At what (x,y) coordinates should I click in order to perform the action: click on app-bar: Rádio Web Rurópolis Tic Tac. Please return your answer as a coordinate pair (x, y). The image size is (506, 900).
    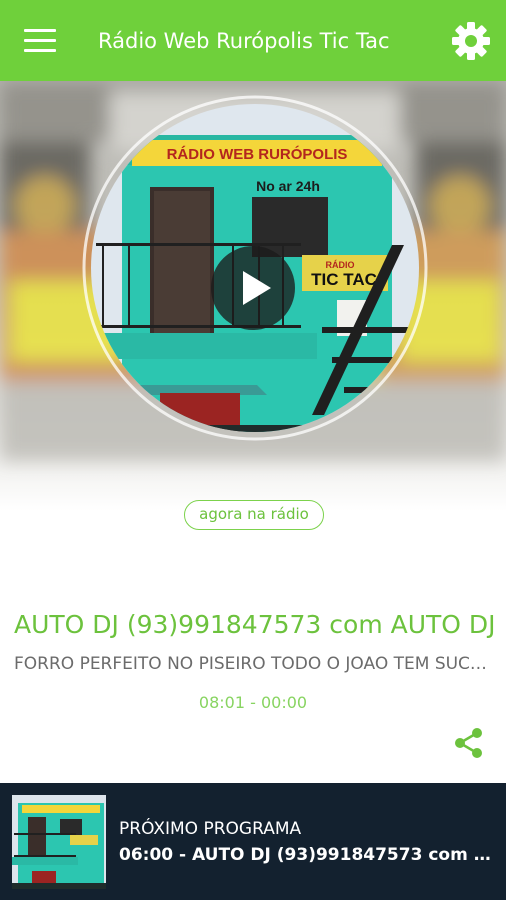
    Looking at the image, I should click on (253, 40).